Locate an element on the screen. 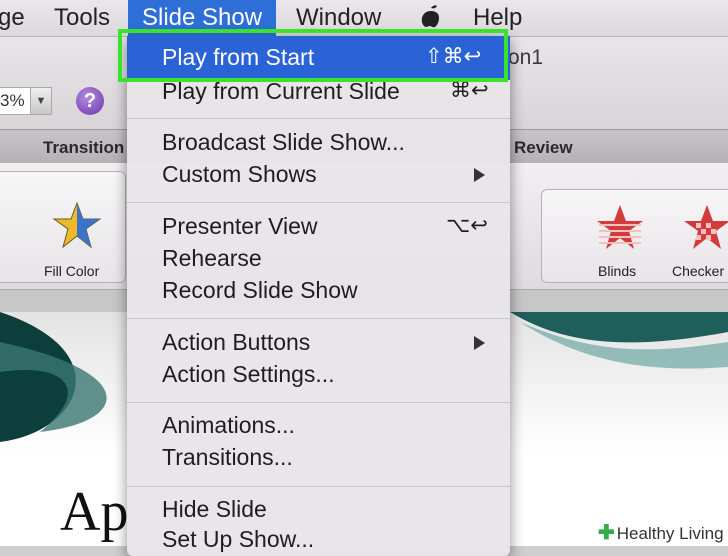 This screenshot has height=556, width=728. zoom-field: 3% is located at coordinates (15, 101).